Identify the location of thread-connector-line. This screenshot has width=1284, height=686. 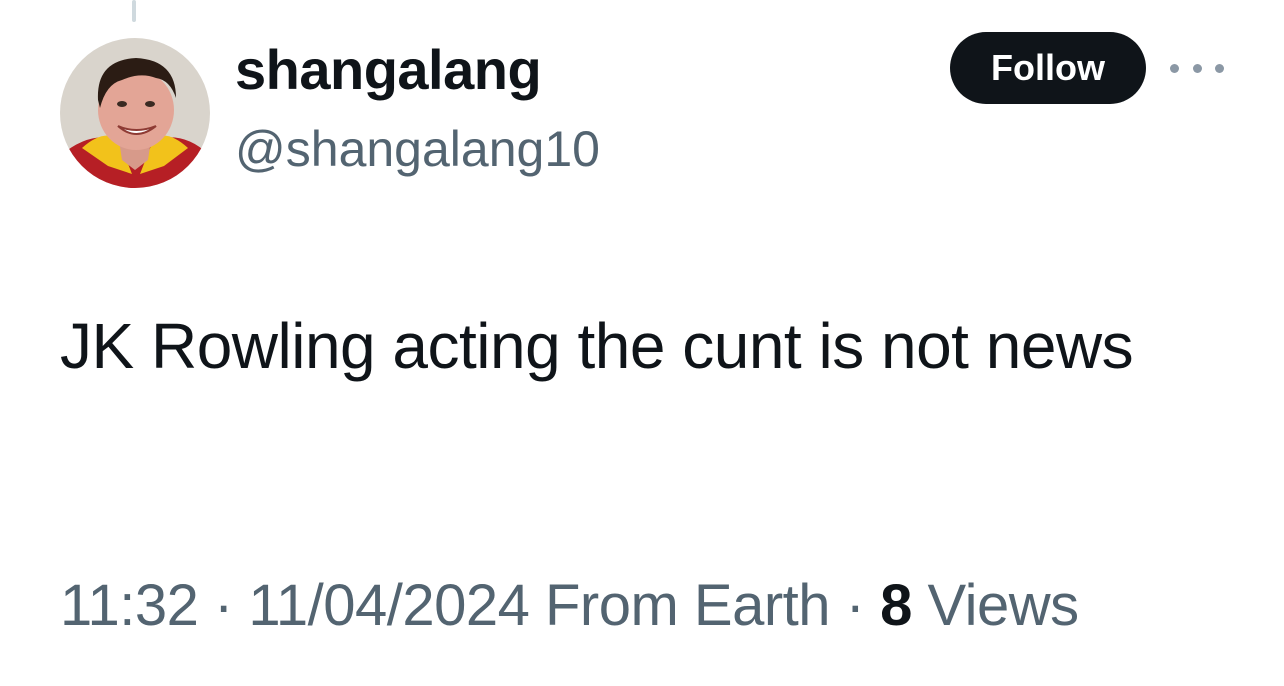
(134, 11).